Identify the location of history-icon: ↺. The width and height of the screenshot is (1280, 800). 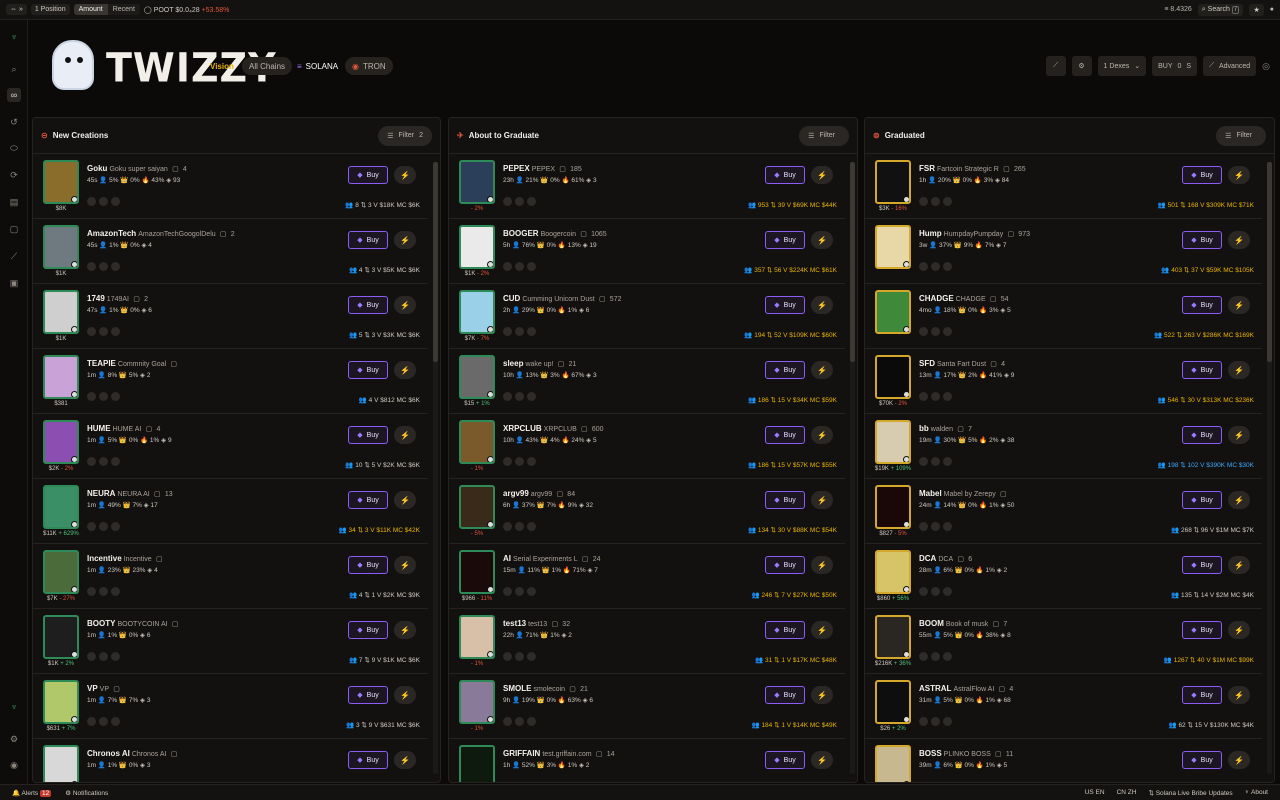
(14, 122).